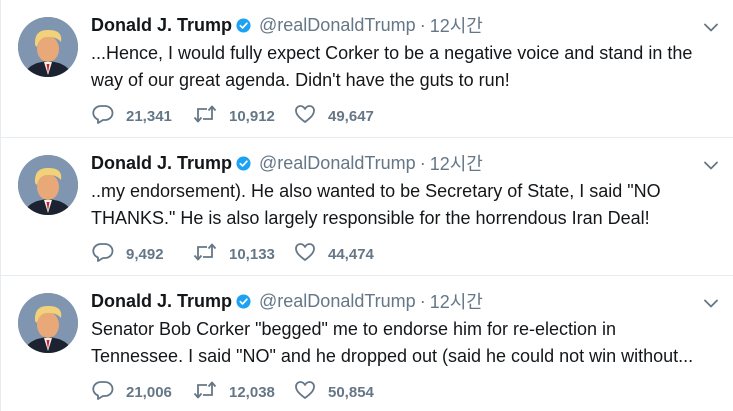 The width and height of the screenshot is (733, 411). I want to click on tweet-actions: 21,006 12,038 50,854, so click(243, 392).